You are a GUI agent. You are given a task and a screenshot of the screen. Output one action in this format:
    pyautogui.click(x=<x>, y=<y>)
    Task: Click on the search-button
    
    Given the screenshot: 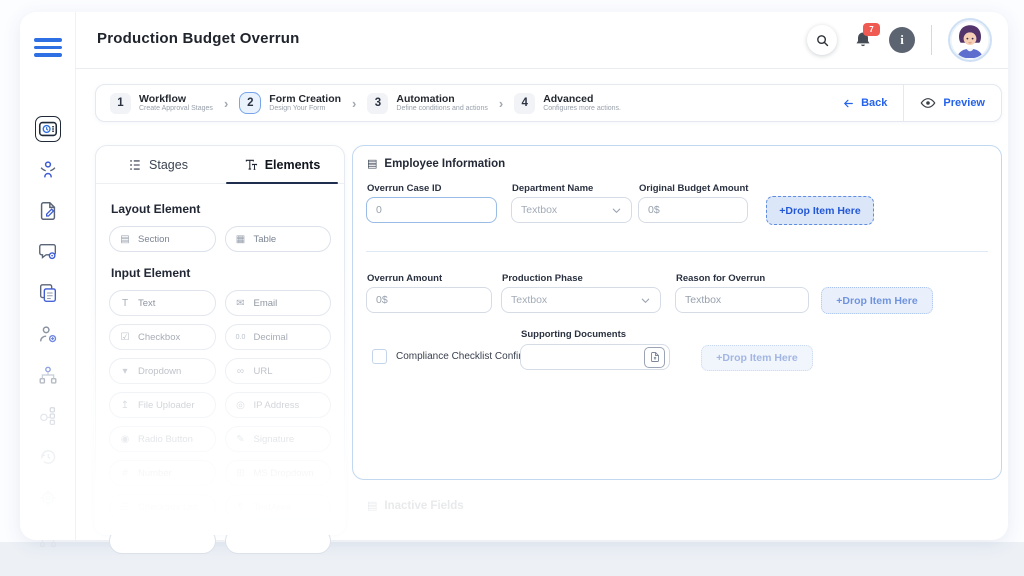 What is the action you would take?
    pyautogui.click(x=822, y=40)
    